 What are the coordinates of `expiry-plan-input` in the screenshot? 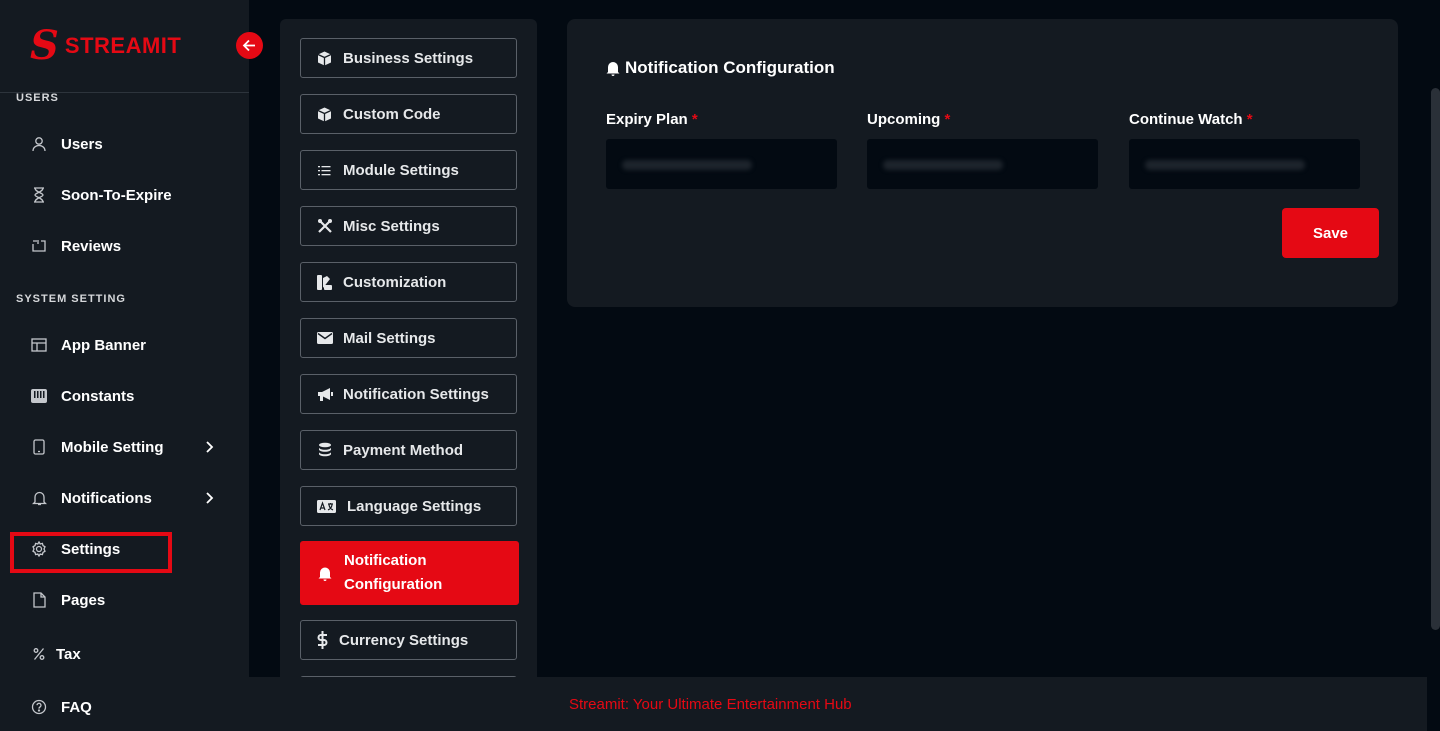 It's located at (721, 164).